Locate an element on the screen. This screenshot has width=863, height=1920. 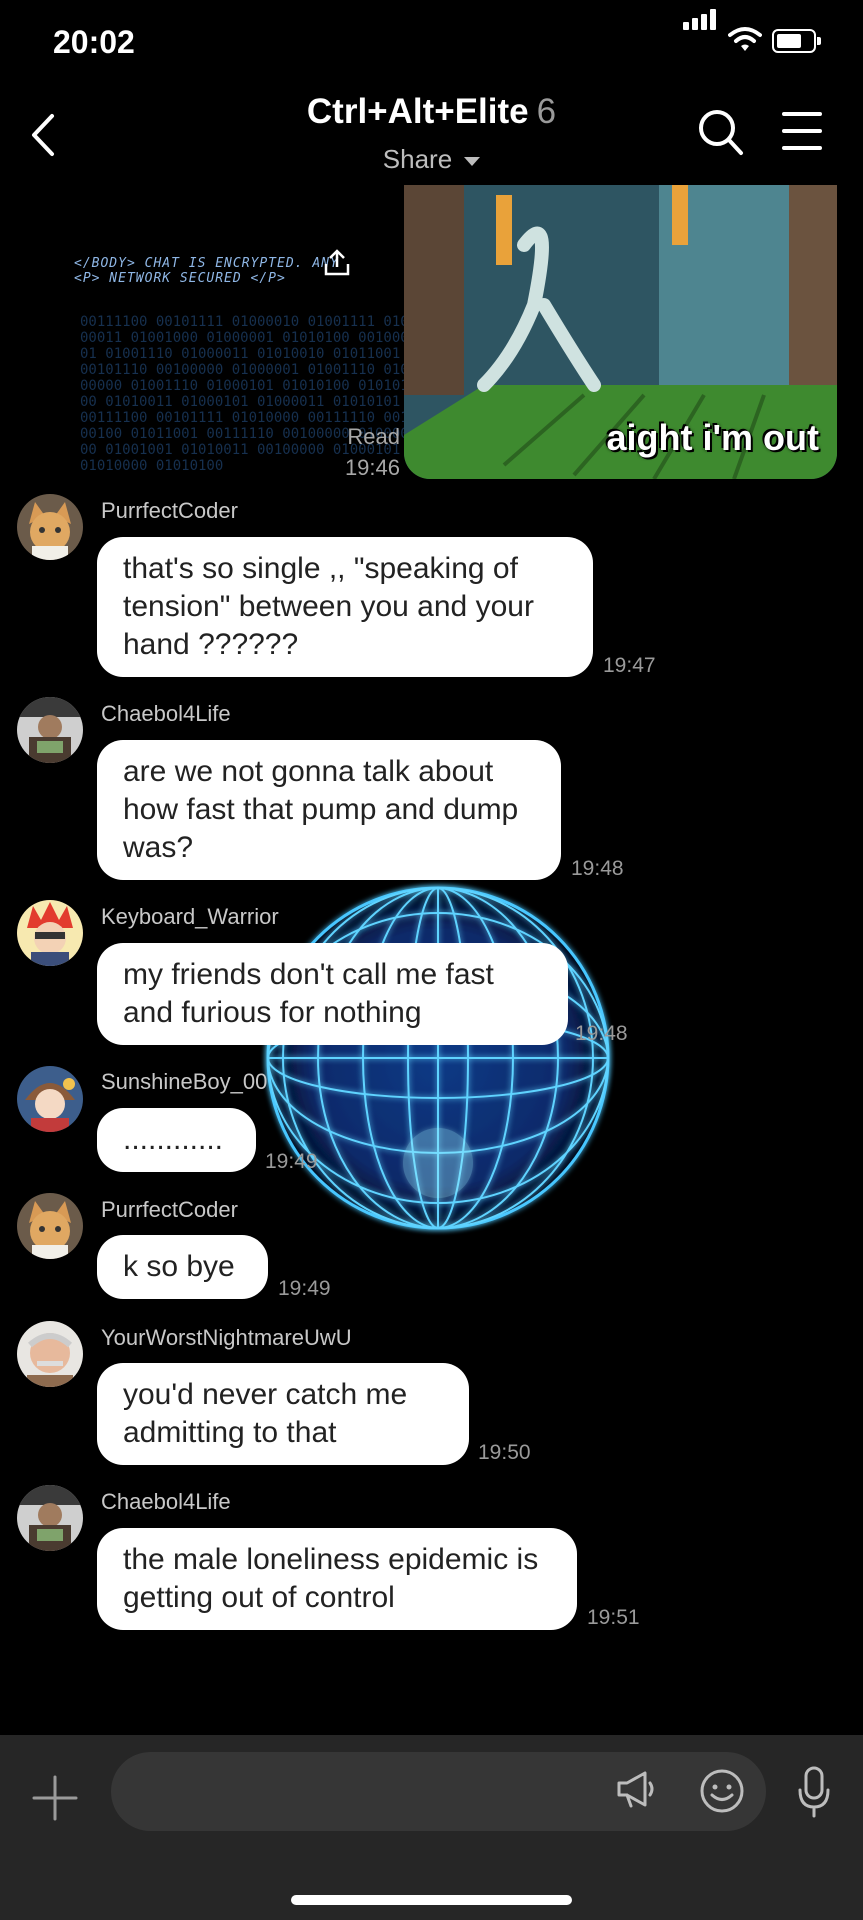
message-input is located at coordinates (438, 1791).